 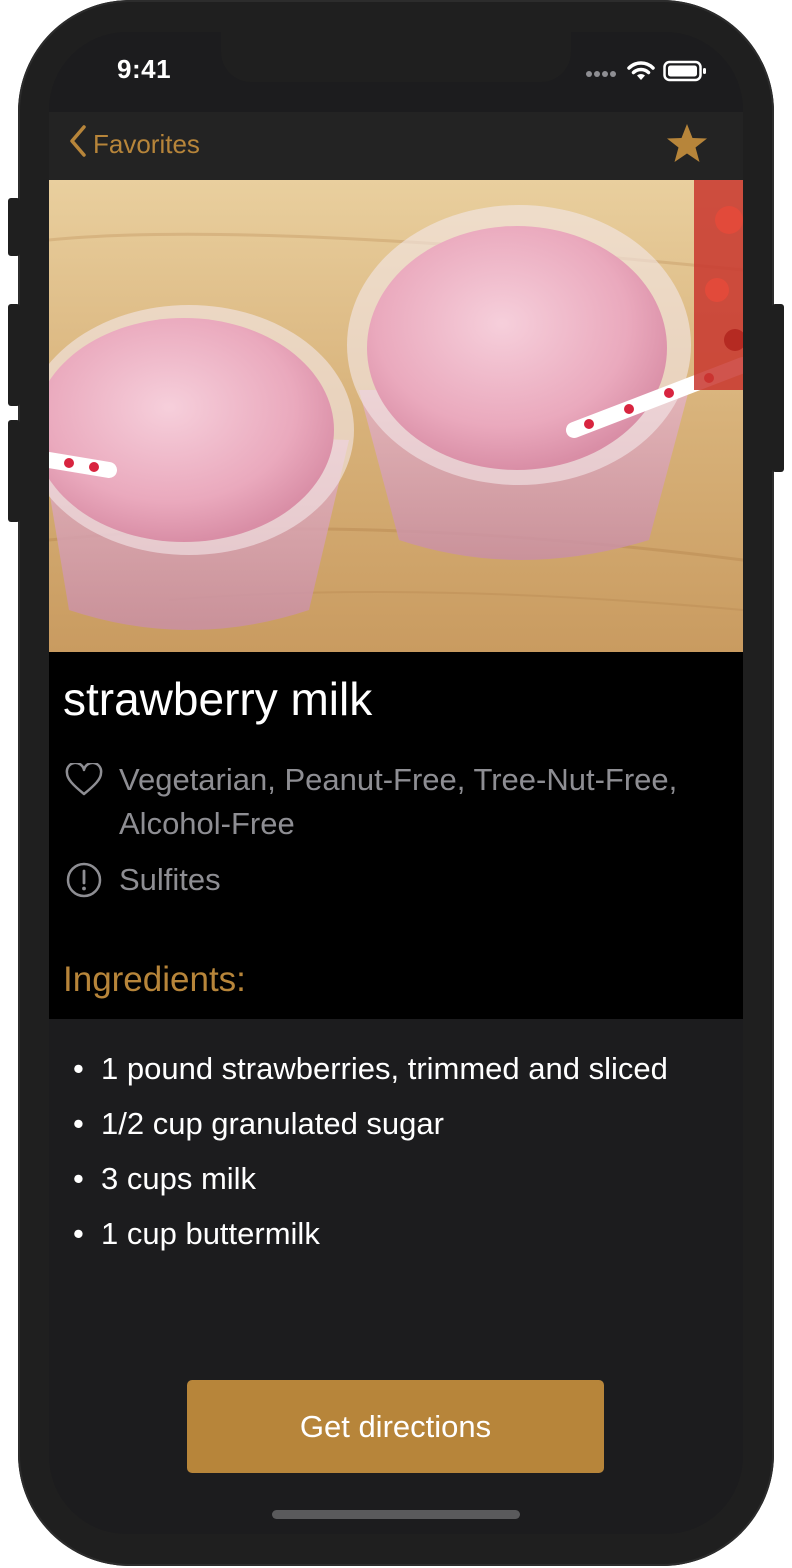 What do you see at coordinates (373, 1179) in the screenshot?
I see `list-item: • 3 cups milk` at bounding box center [373, 1179].